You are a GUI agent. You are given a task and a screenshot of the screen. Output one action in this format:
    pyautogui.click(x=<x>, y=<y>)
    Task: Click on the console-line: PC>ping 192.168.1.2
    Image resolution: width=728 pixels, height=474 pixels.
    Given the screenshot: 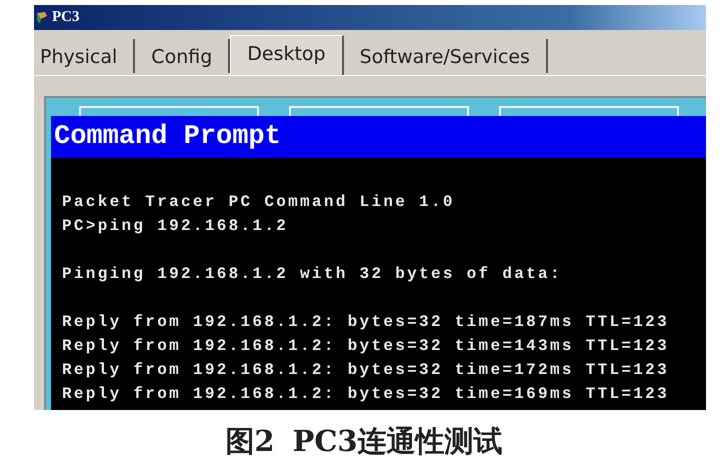 What is the action you would take?
    pyautogui.click(x=176, y=226)
    